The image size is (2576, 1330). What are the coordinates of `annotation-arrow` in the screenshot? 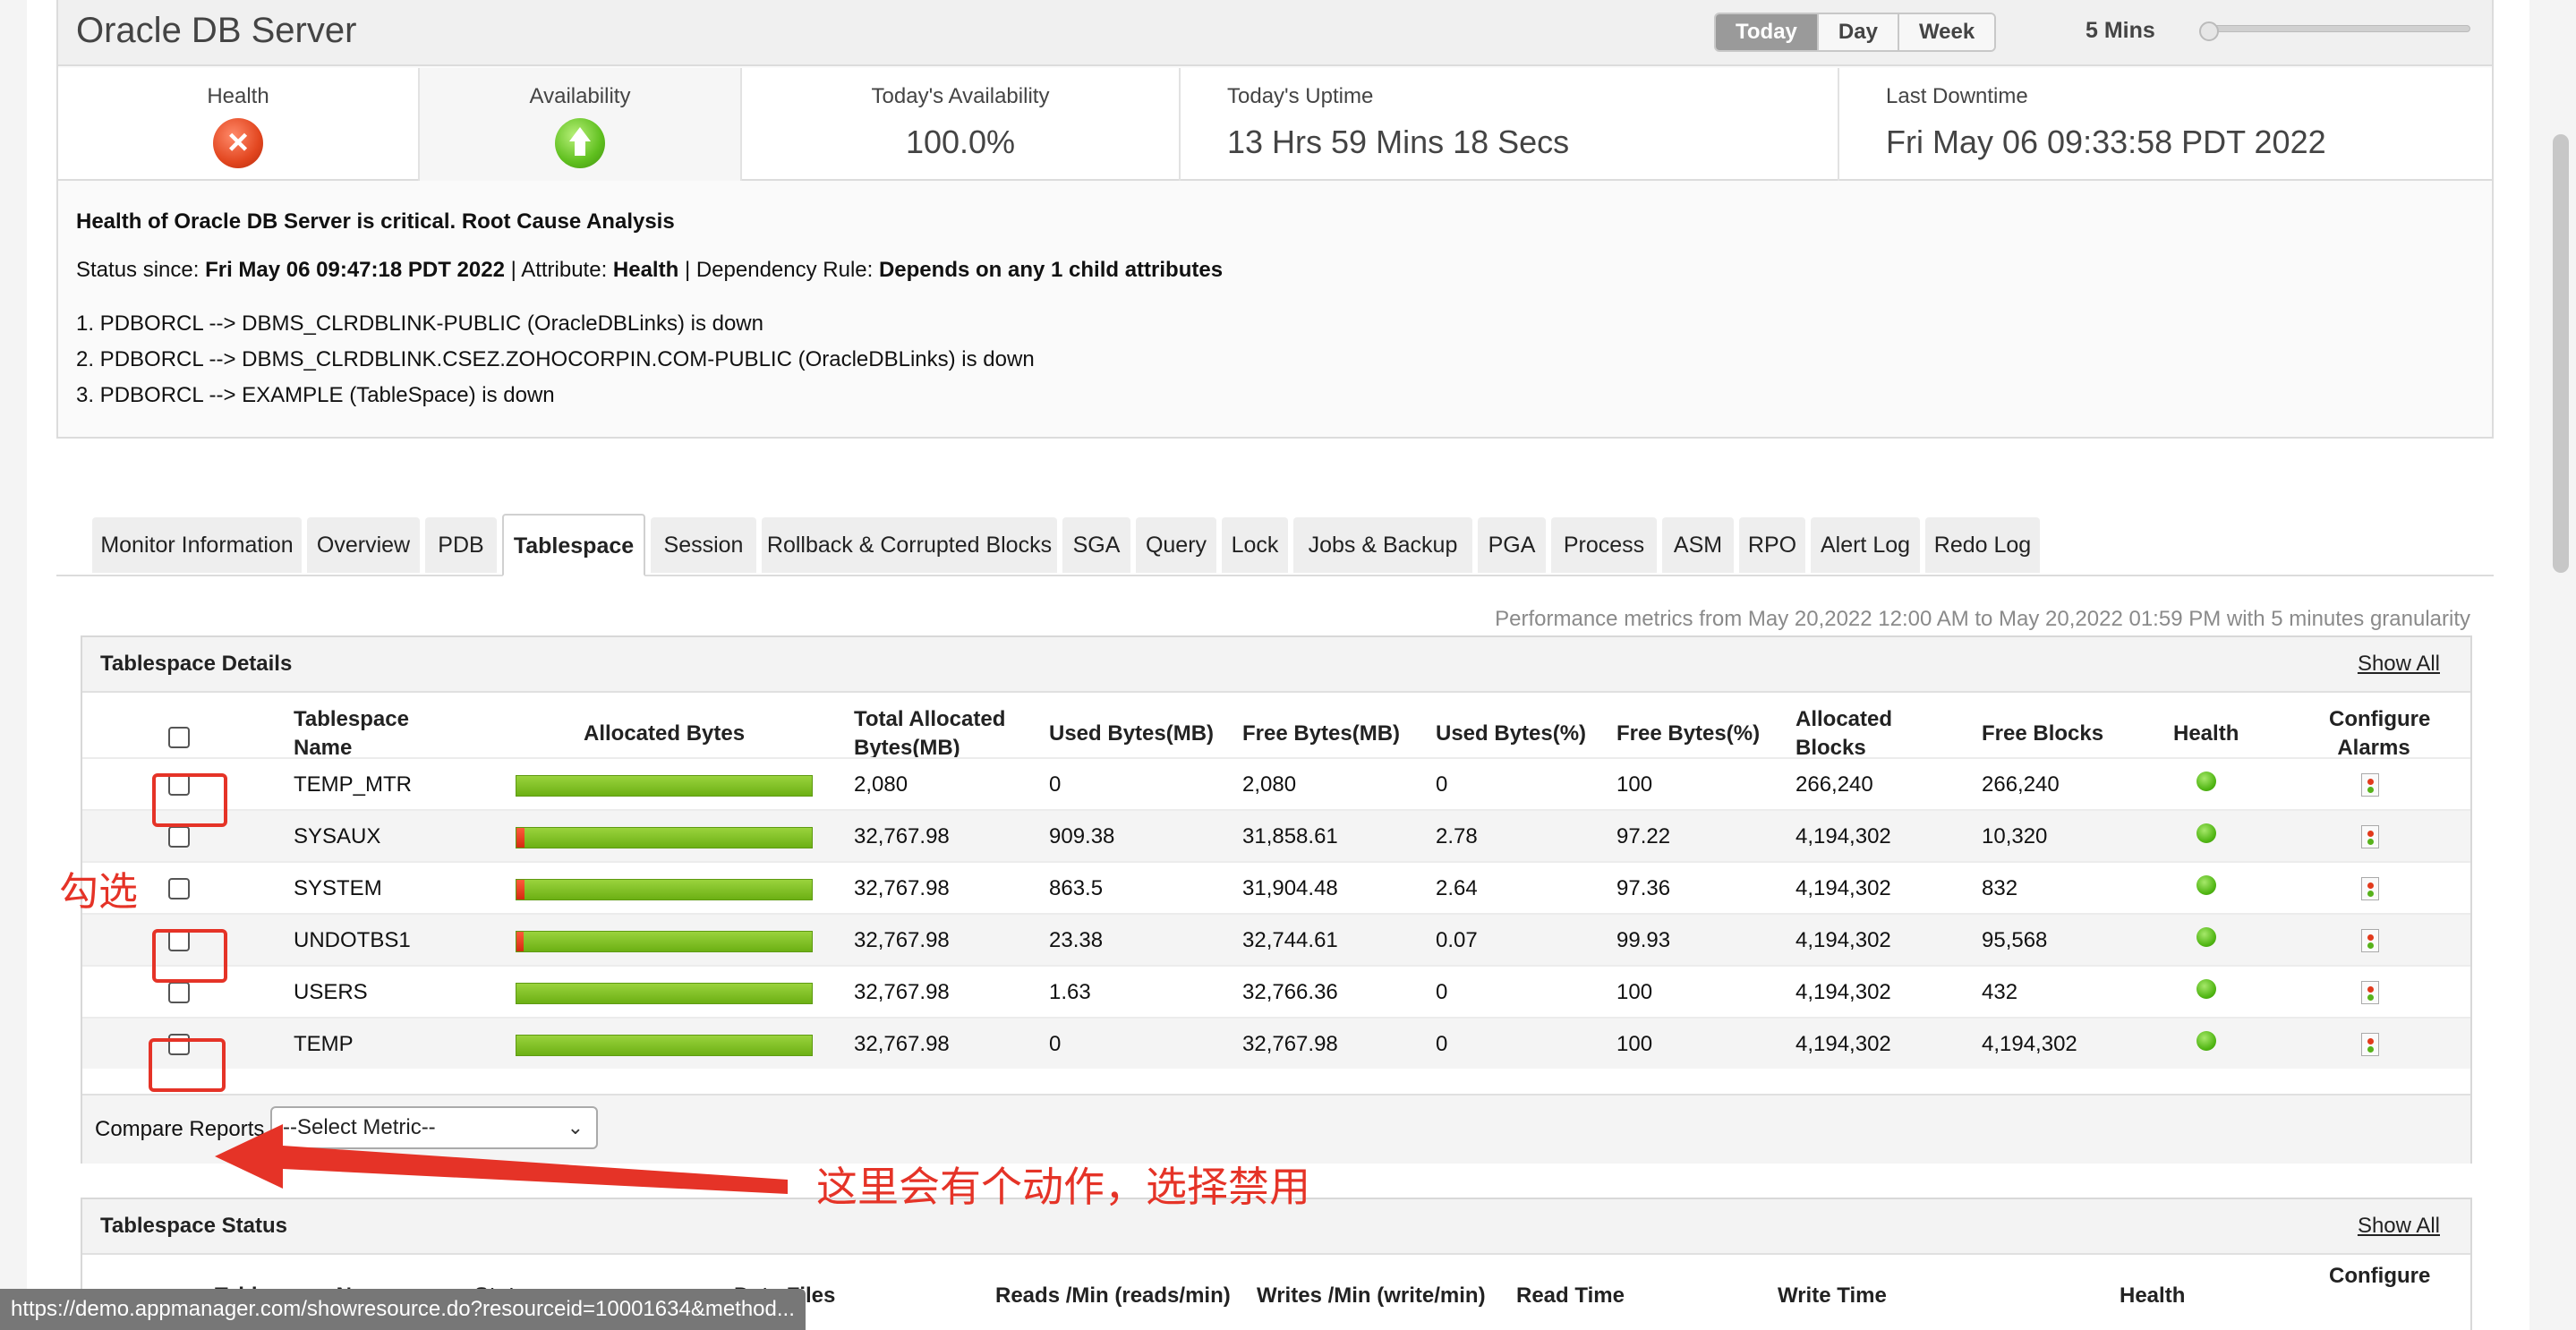 It's located at (501, 1159).